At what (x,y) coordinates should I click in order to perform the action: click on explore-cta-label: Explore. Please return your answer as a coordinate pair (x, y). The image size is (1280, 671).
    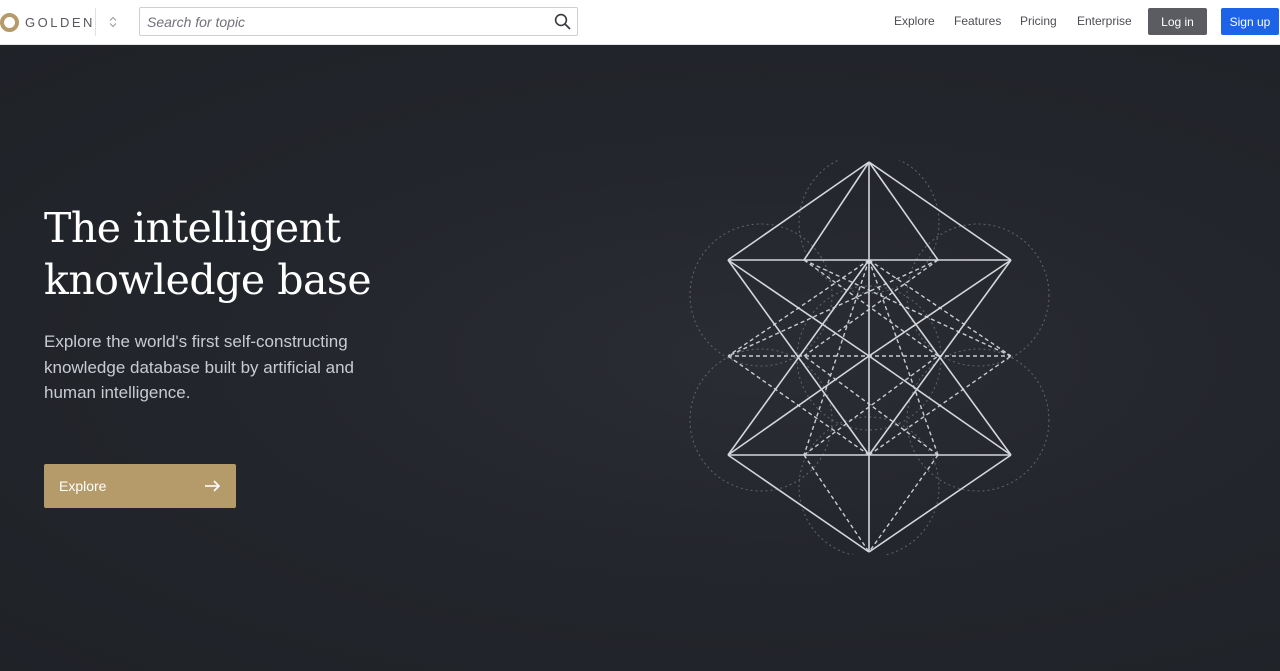
    Looking at the image, I should click on (83, 486).